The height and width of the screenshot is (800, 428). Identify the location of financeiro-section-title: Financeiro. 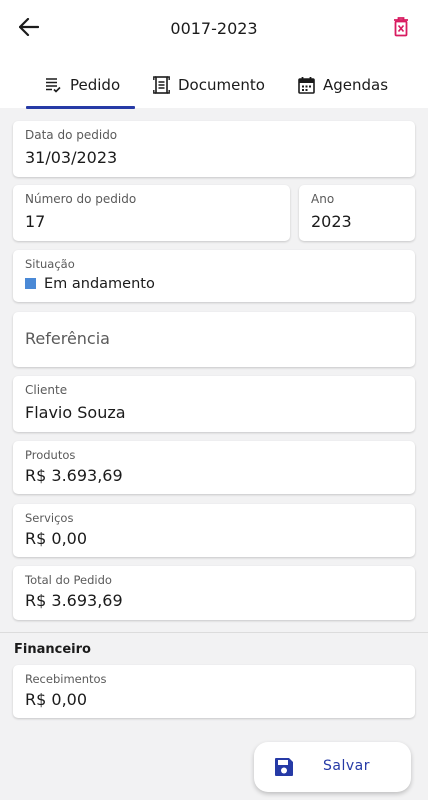
(52, 649).